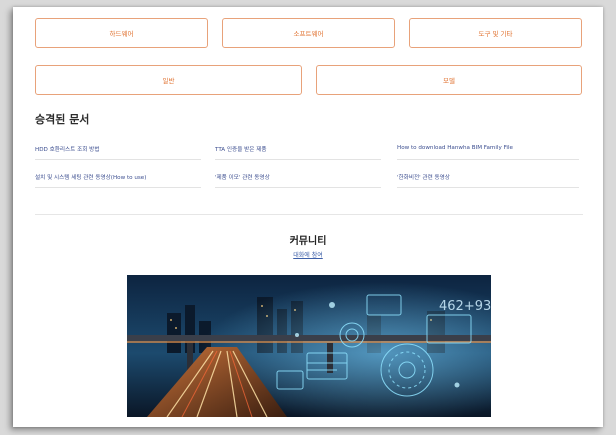  Describe the element at coordinates (495, 33) in the screenshot. I see `category-button-tools: 도구 및 기타` at that location.